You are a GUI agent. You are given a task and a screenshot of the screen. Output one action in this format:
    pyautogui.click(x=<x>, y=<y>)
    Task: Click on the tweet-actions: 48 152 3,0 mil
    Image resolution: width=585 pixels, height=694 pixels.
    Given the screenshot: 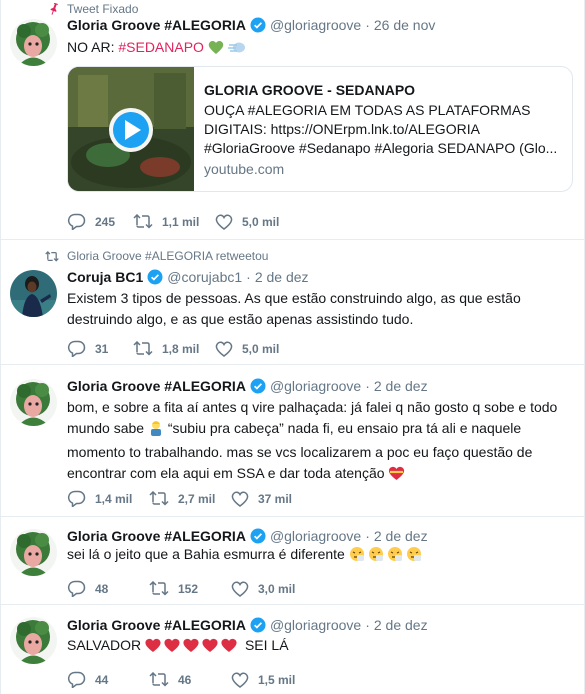 What is the action you would take?
    pyautogui.click(x=181, y=588)
    